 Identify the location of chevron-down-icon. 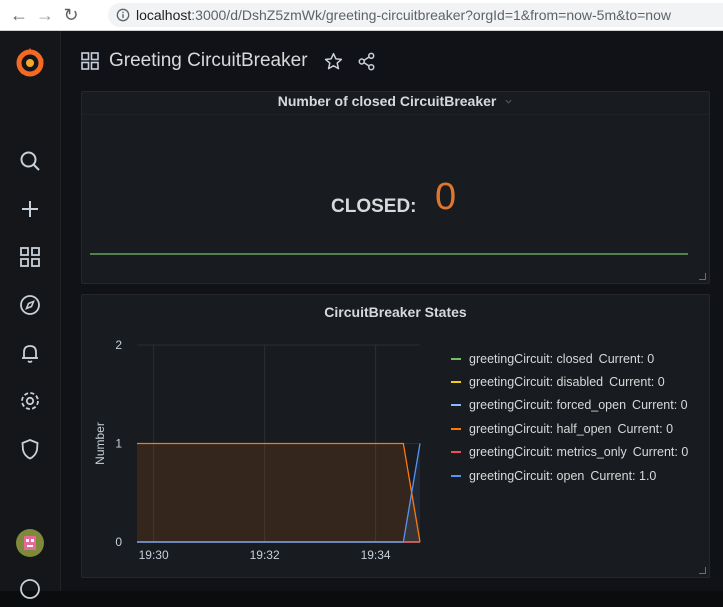
(508, 101).